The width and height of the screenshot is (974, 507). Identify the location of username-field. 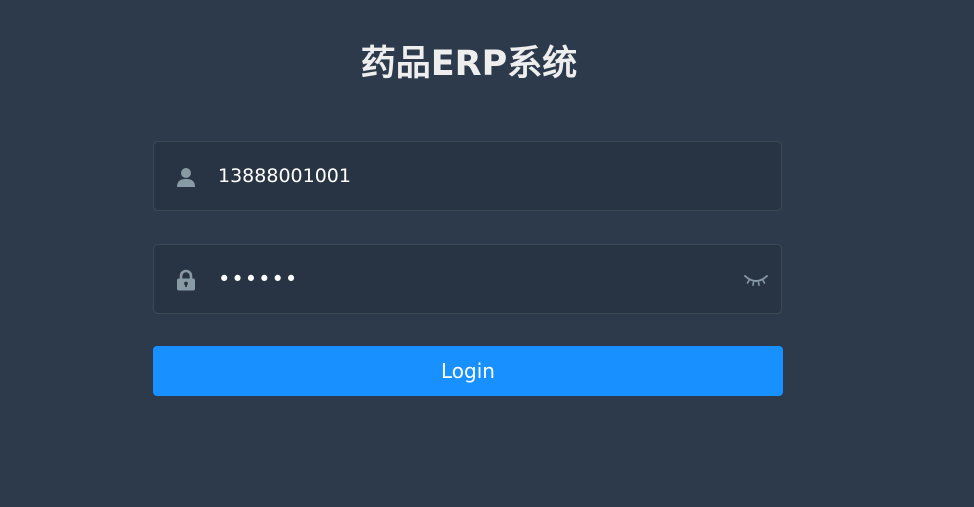
(467, 176).